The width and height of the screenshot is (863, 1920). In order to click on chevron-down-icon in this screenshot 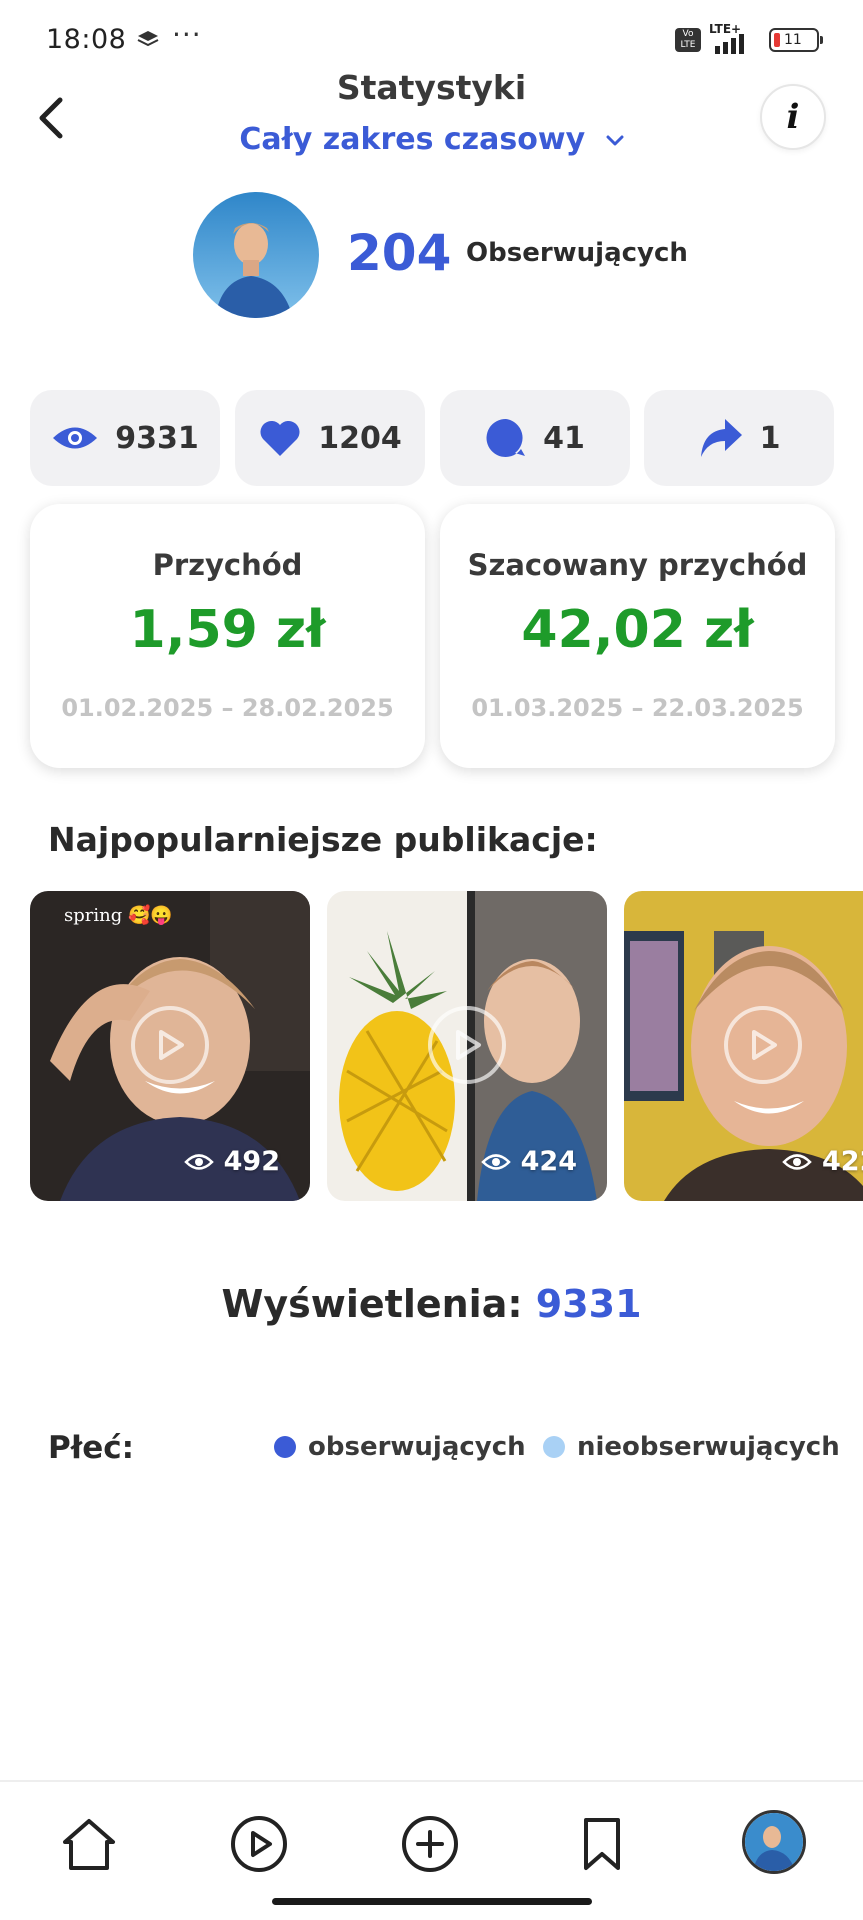, I will do `click(615, 140)`.